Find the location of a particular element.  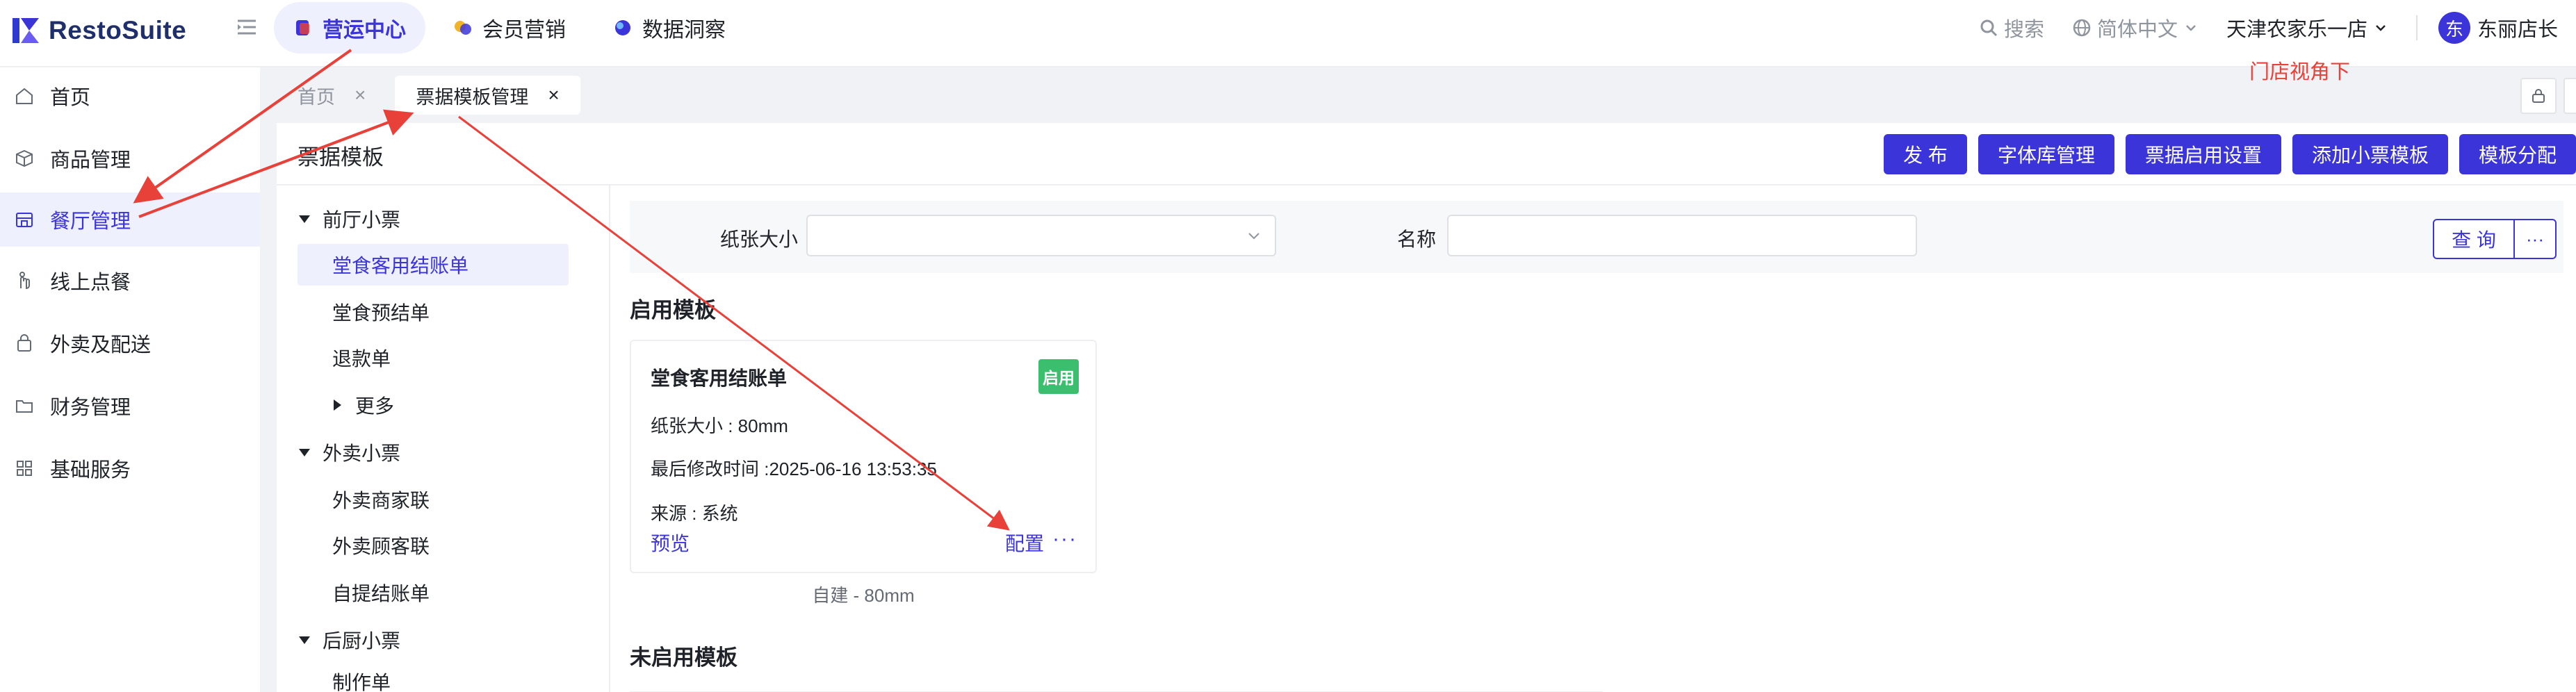

app-name: RestoSuite is located at coordinates (118, 30).